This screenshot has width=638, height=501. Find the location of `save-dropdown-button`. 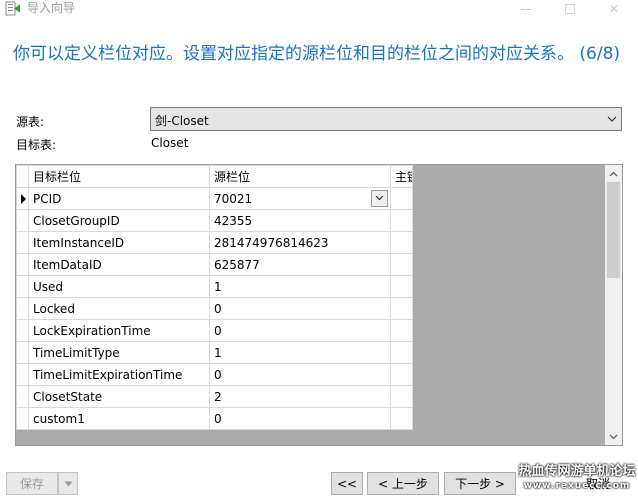

save-dropdown-button is located at coordinates (68, 483).